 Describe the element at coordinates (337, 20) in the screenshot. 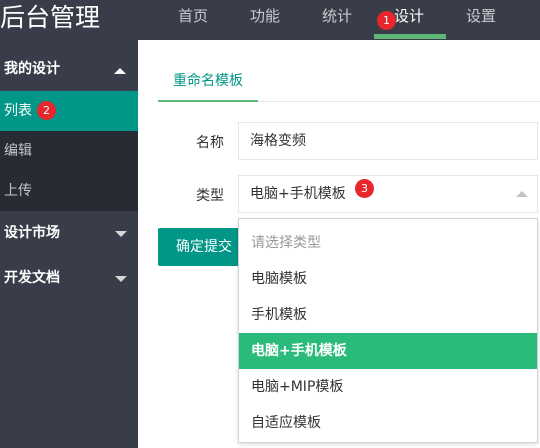

I see `nav-stats: 统计` at that location.